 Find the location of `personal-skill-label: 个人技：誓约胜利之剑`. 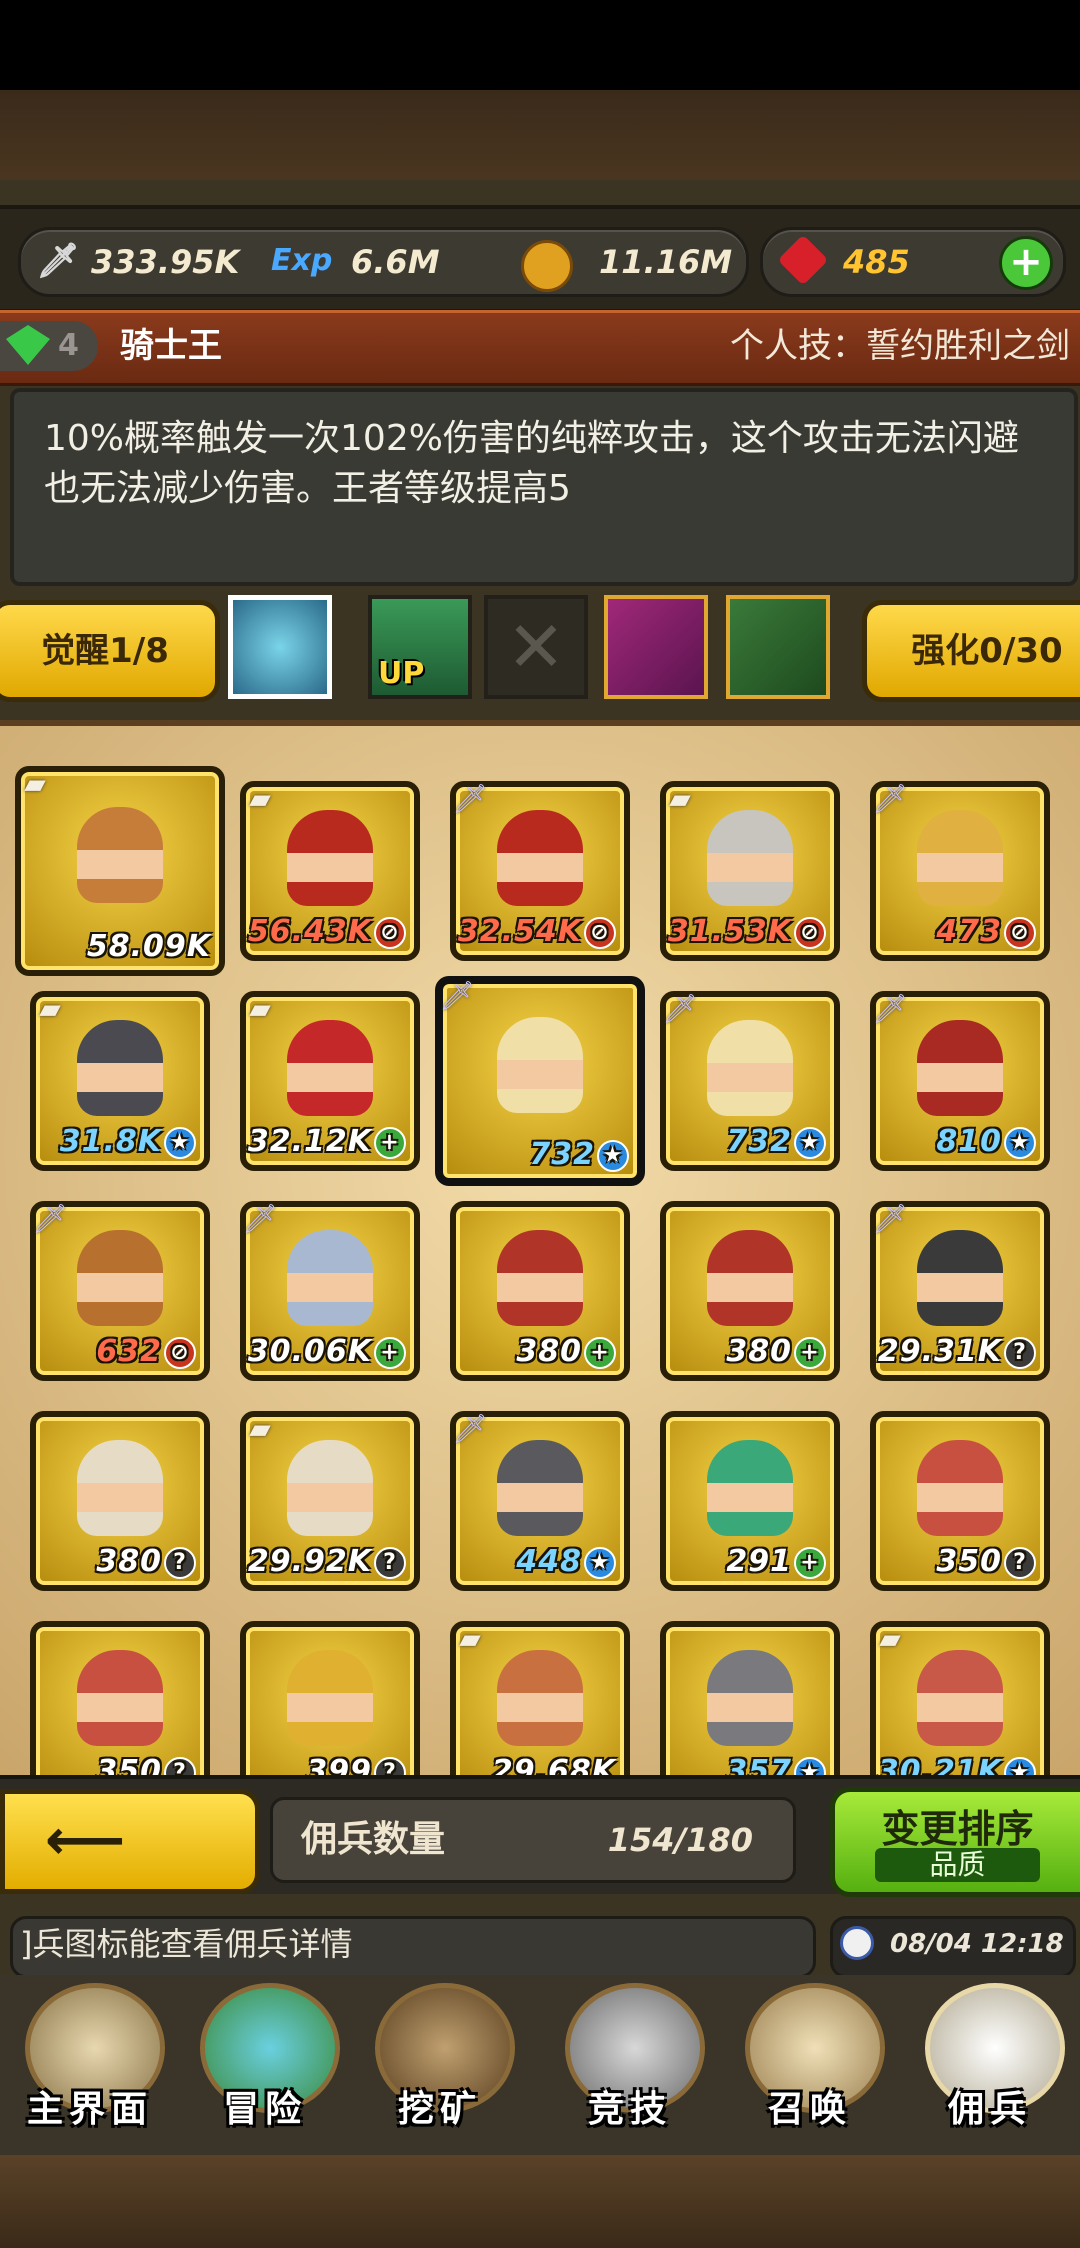

personal-skill-label: 个人技：誓约胜利之剑 is located at coordinates (900, 346).